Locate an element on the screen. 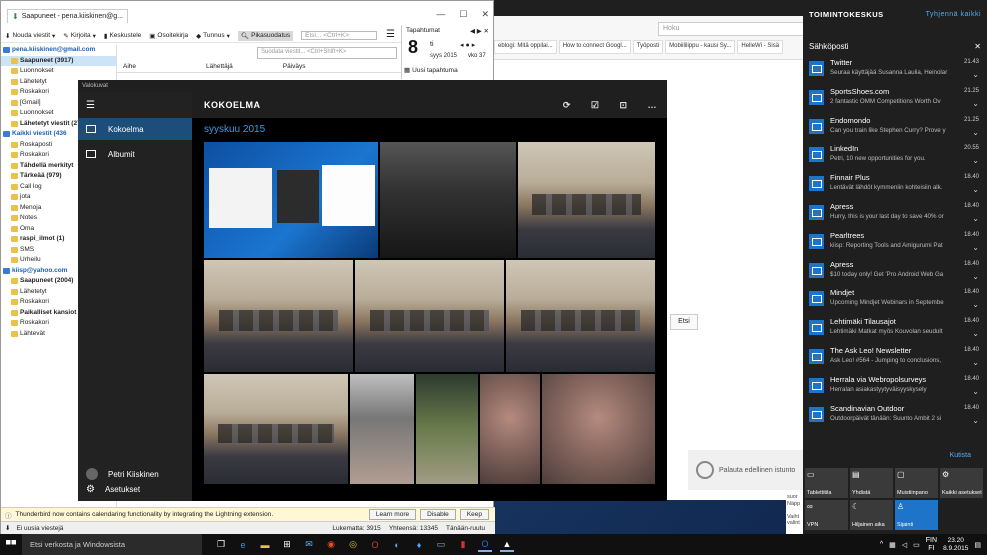 This screenshot has height=555, width=987. disable-button: Disable is located at coordinates (438, 514).